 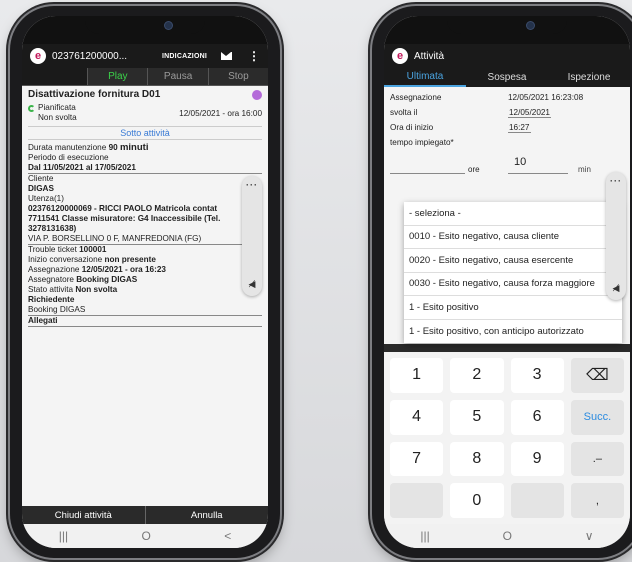 What do you see at coordinates (513, 308) in the screenshot?
I see `option-positive: 1 - Esito positivo` at bounding box center [513, 308].